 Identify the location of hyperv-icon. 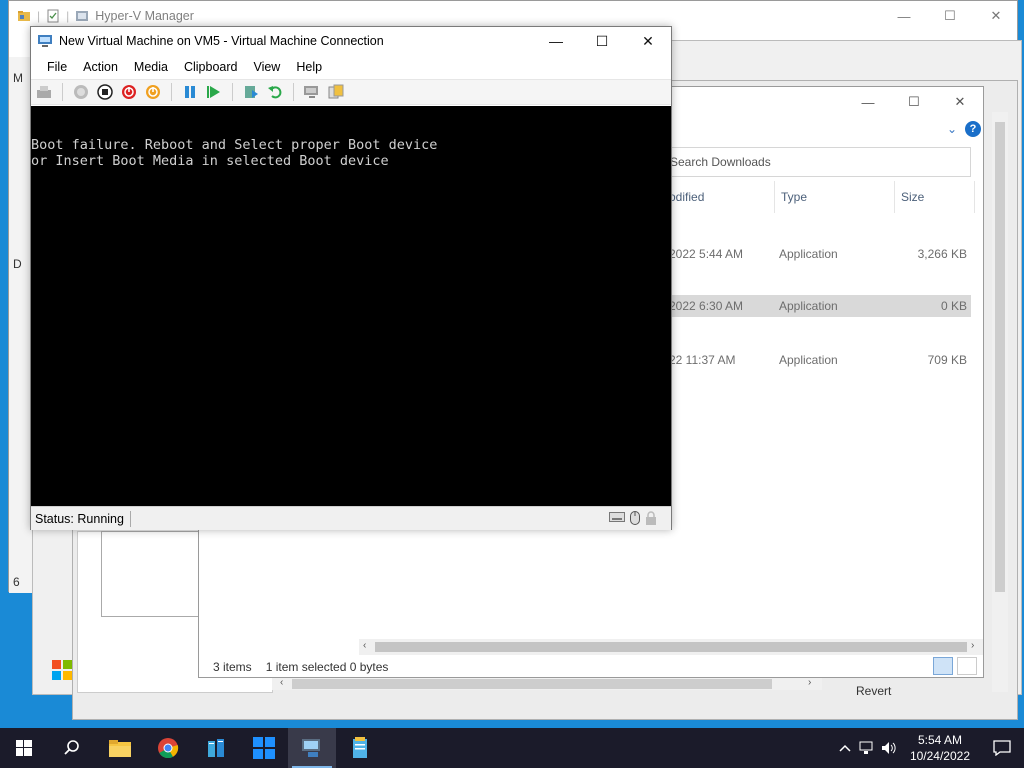
(311, 748).